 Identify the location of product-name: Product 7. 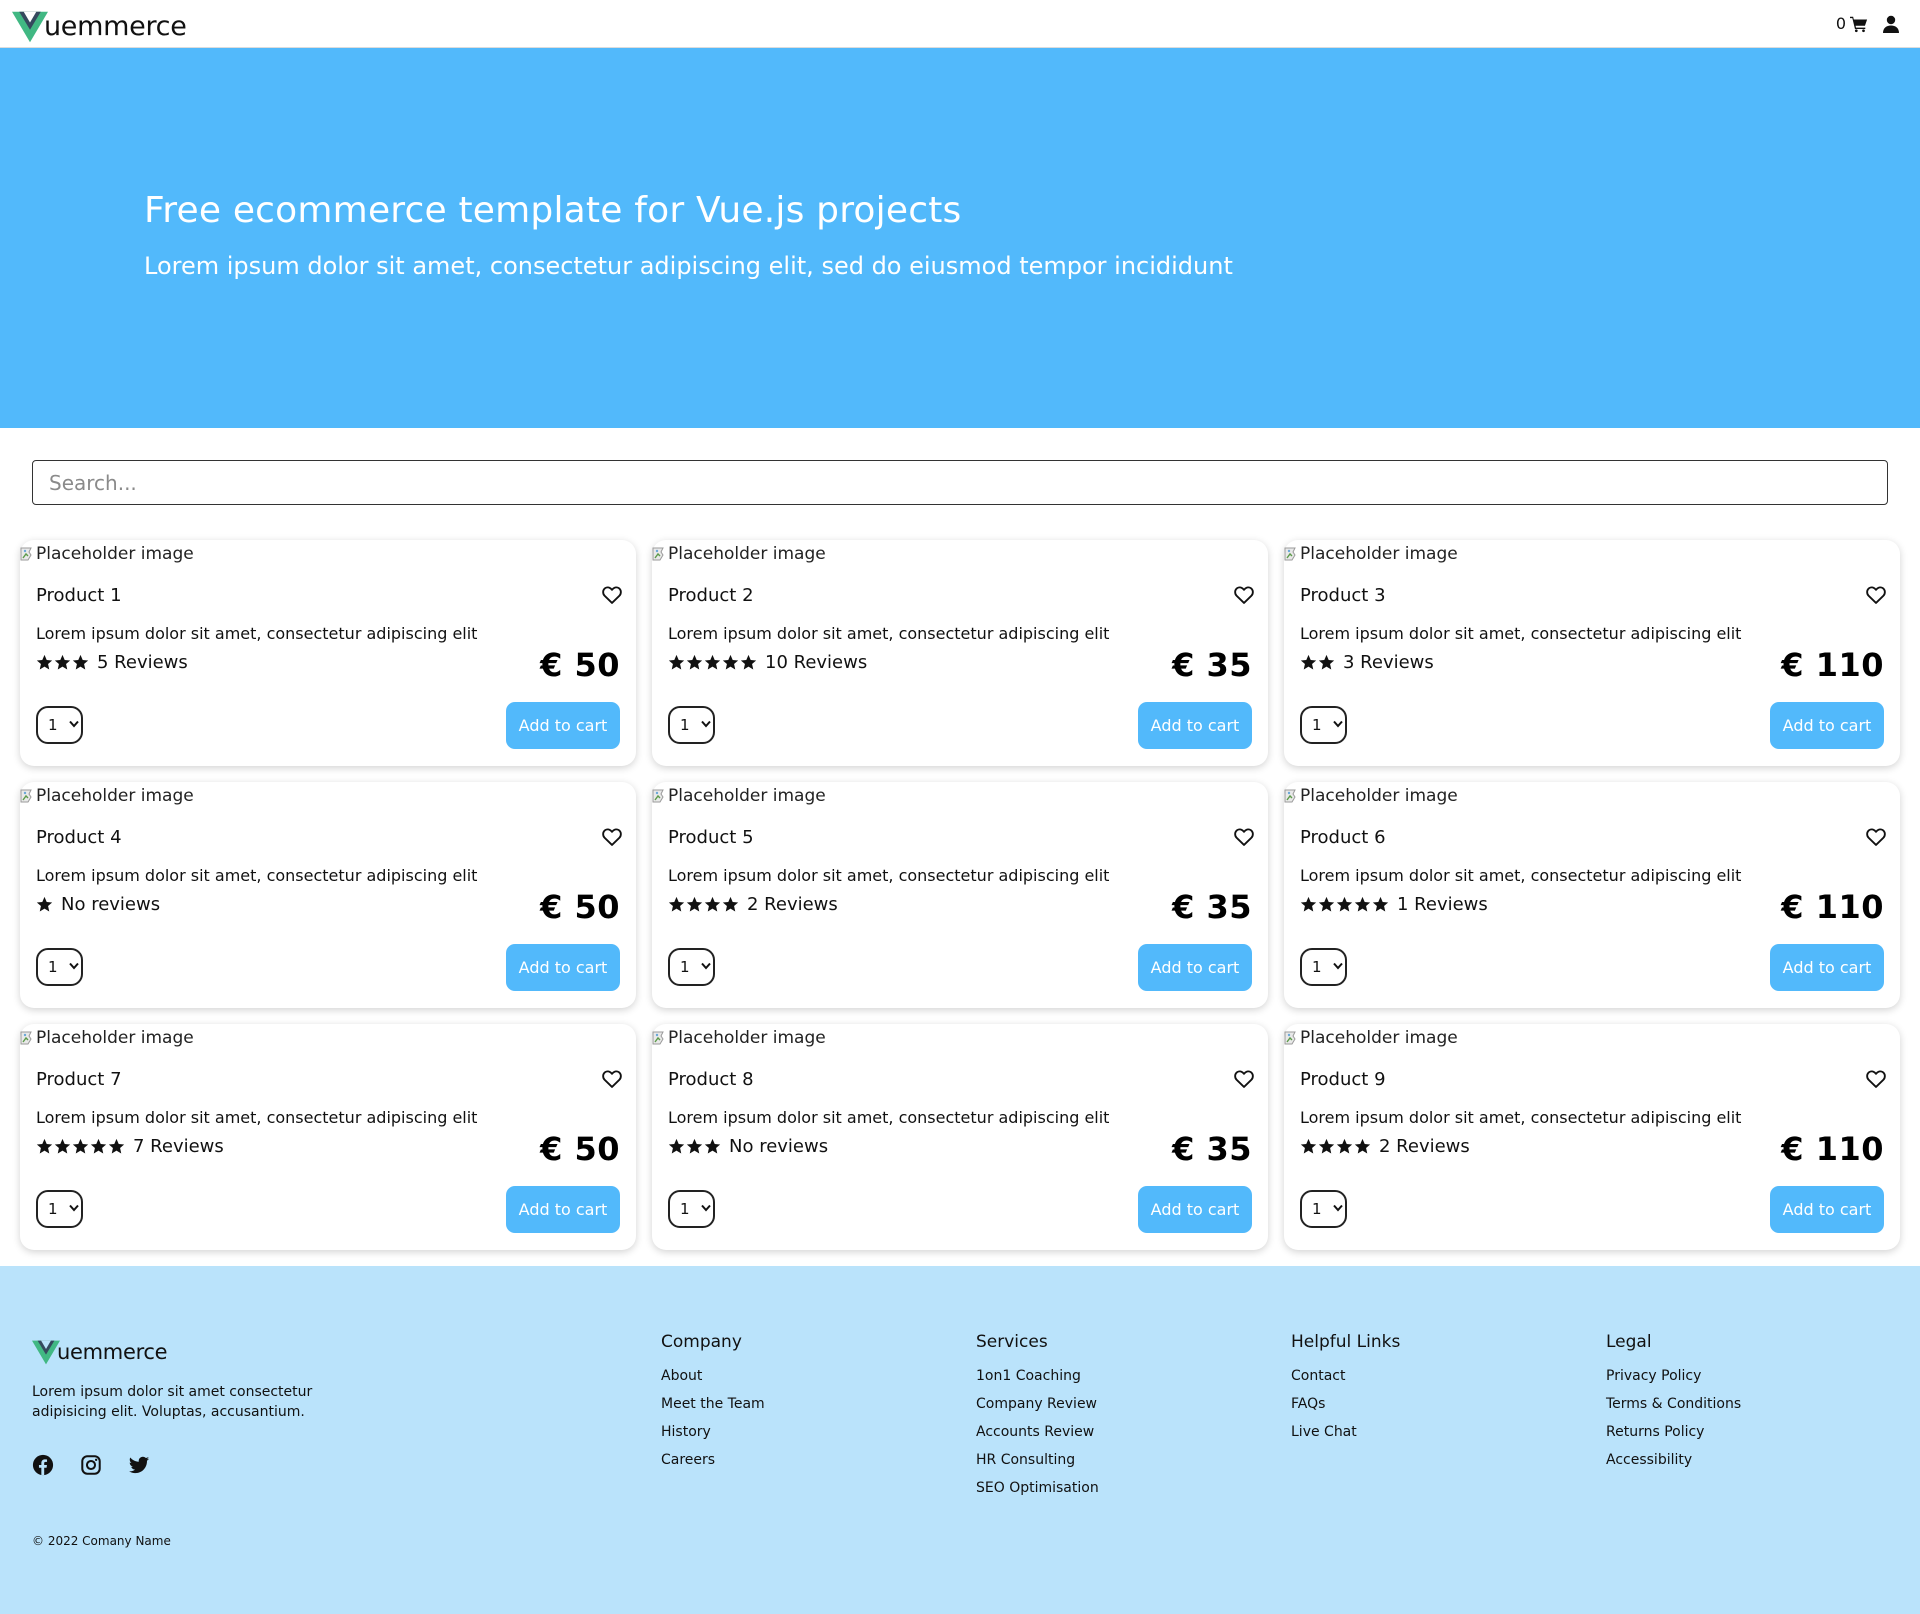
(79, 1079).